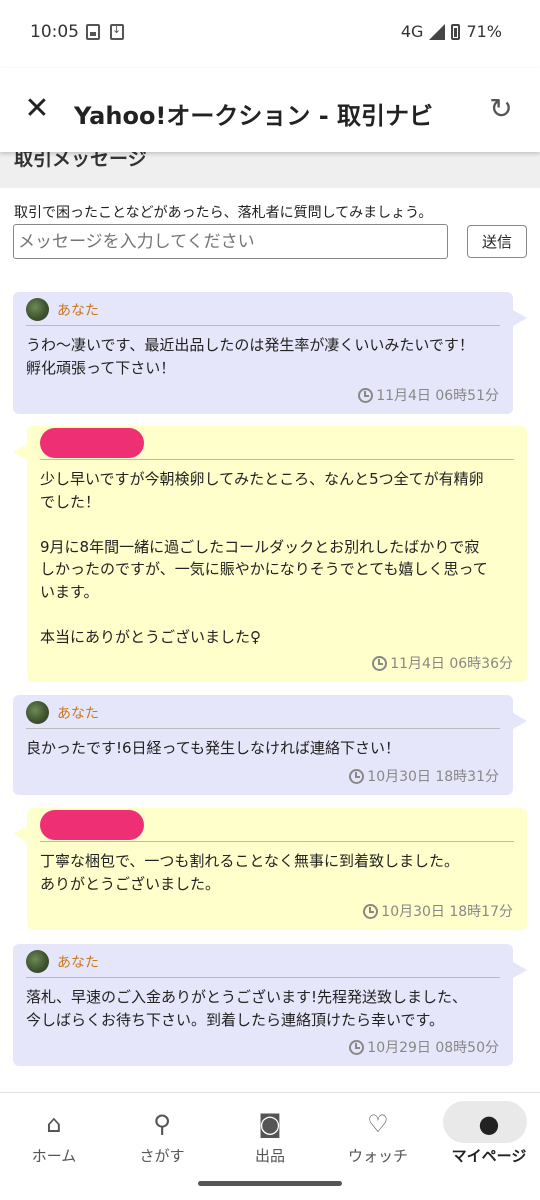 The height and width of the screenshot is (1200, 540). Describe the element at coordinates (433, 777) in the screenshot. I see `timestamp: 10月30日 18時31分` at that location.